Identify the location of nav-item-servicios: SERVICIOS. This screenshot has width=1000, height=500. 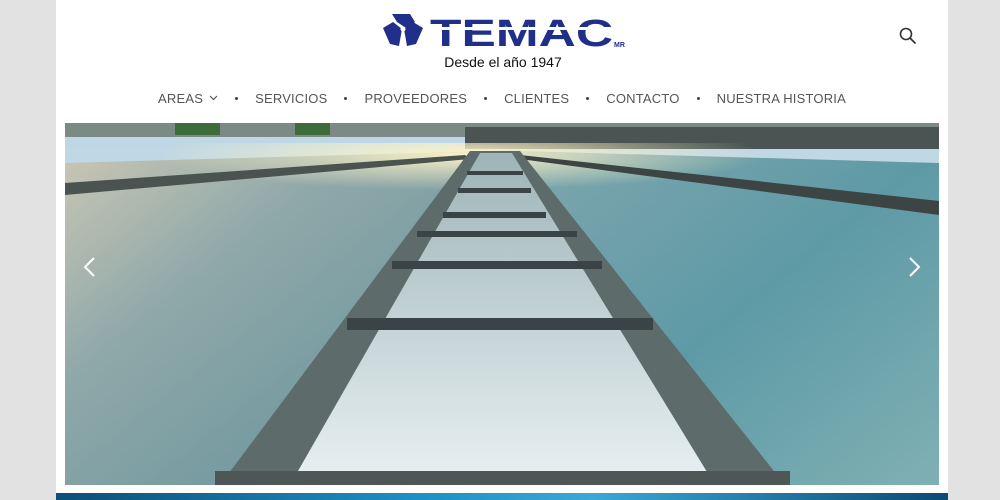
(291, 98).